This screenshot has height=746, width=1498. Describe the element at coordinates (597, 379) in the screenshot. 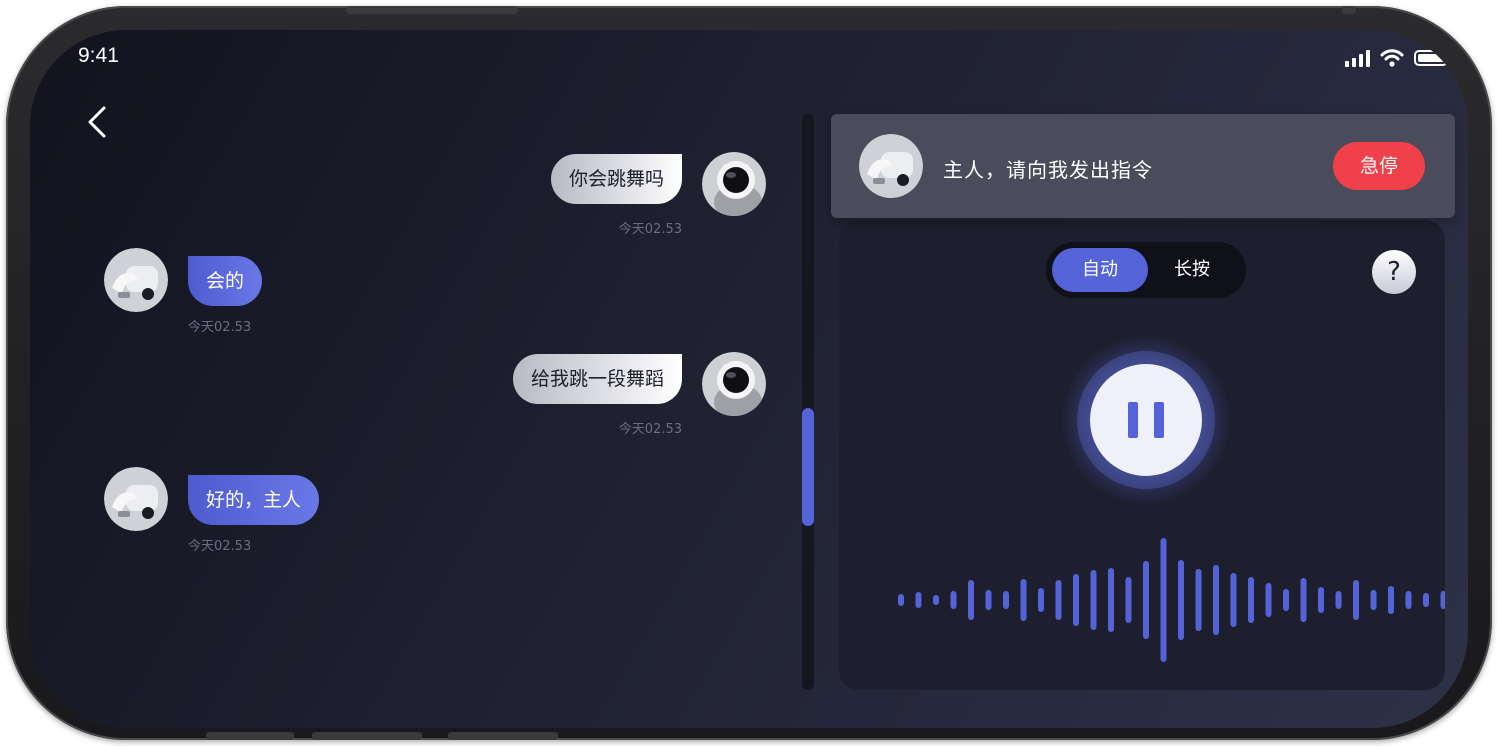

I see `chat-bubble-user: 给我跳一段舞蹈` at that location.